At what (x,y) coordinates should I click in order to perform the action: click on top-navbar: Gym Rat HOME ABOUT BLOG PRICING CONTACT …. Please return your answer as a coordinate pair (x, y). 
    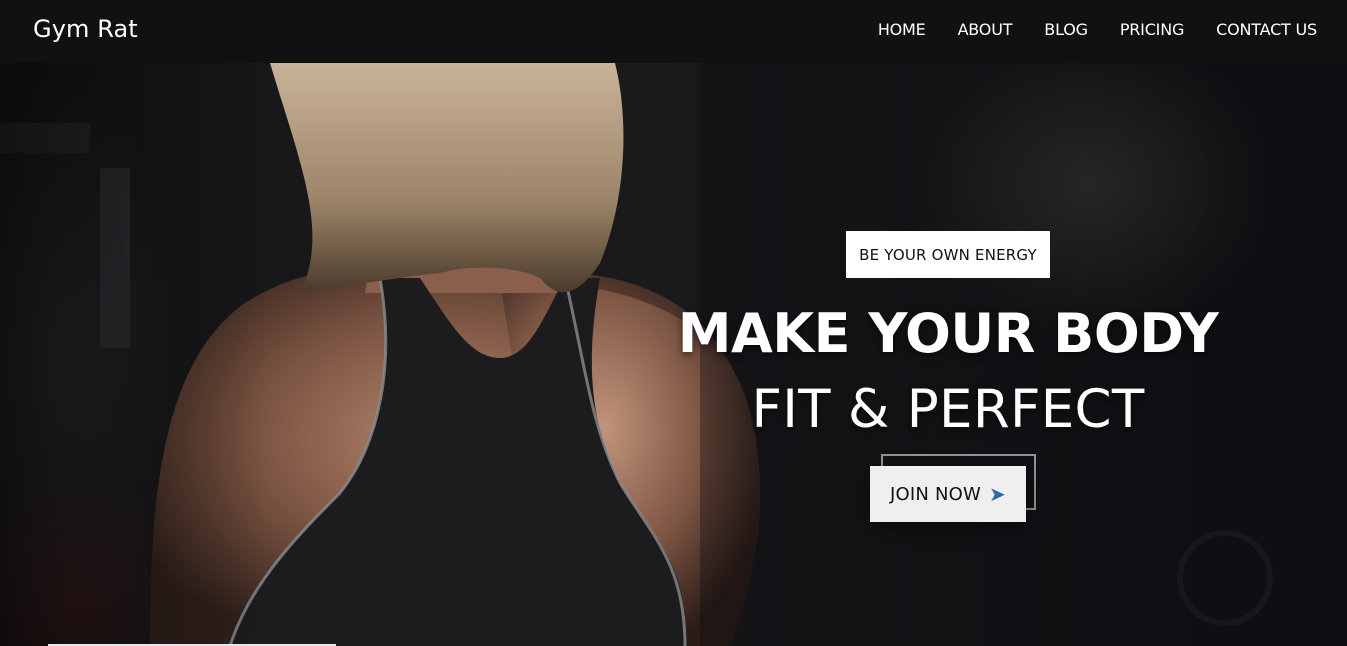
    Looking at the image, I should click on (673, 31).